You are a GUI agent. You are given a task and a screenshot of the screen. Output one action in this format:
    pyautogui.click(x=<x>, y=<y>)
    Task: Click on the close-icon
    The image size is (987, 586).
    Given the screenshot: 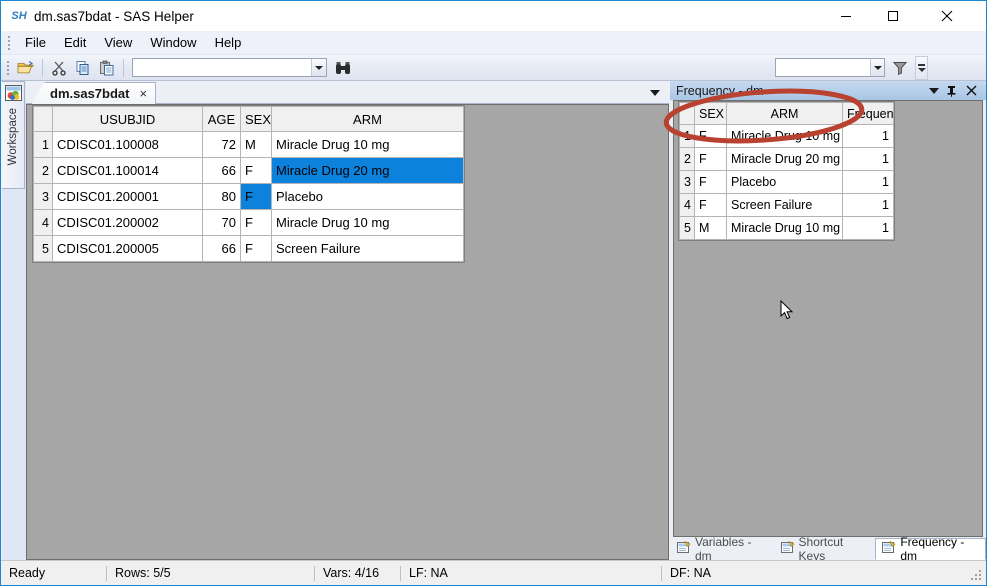 What is the action you would take?
    pyautogui.click(x=971, y=90)
    